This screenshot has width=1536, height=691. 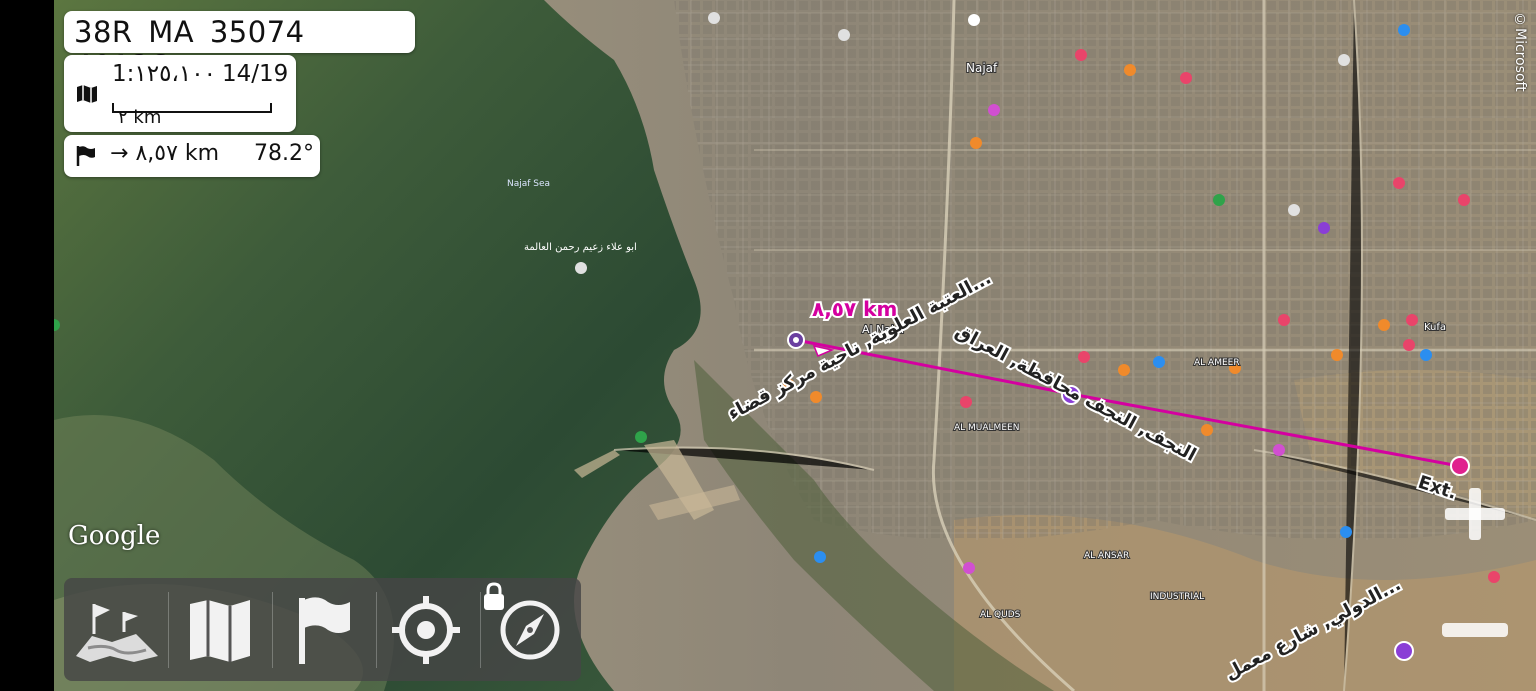 I want to click on cemetery-label: ابو علاء زعيم رحمن العالمة, so click(x=580, y=247).